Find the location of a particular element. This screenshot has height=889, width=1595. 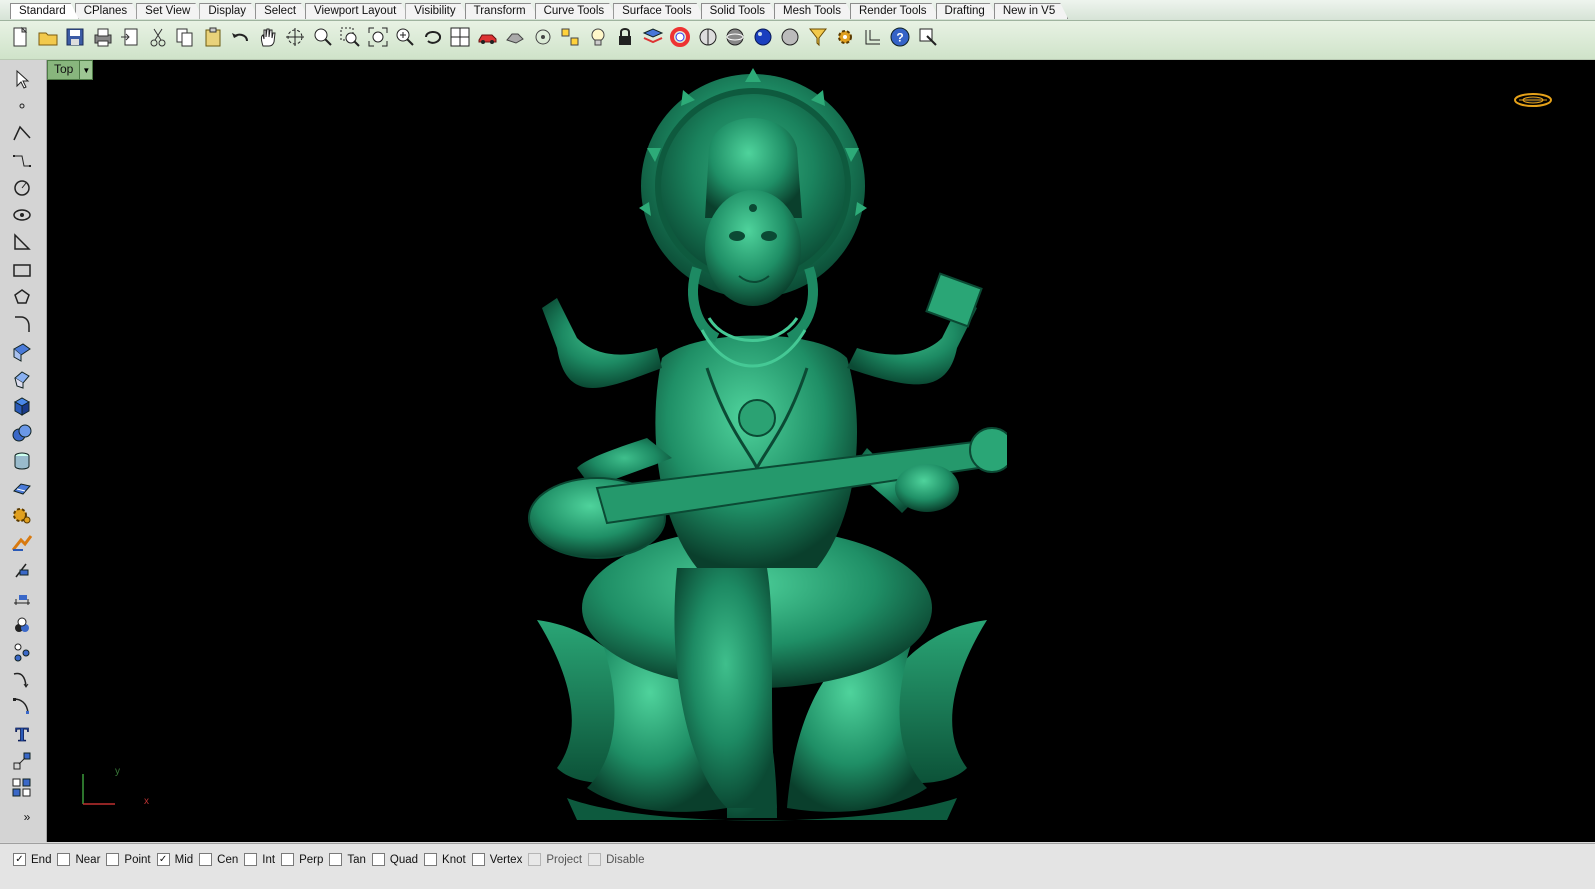

grid-snap-button is located at coordinates (873, 37).